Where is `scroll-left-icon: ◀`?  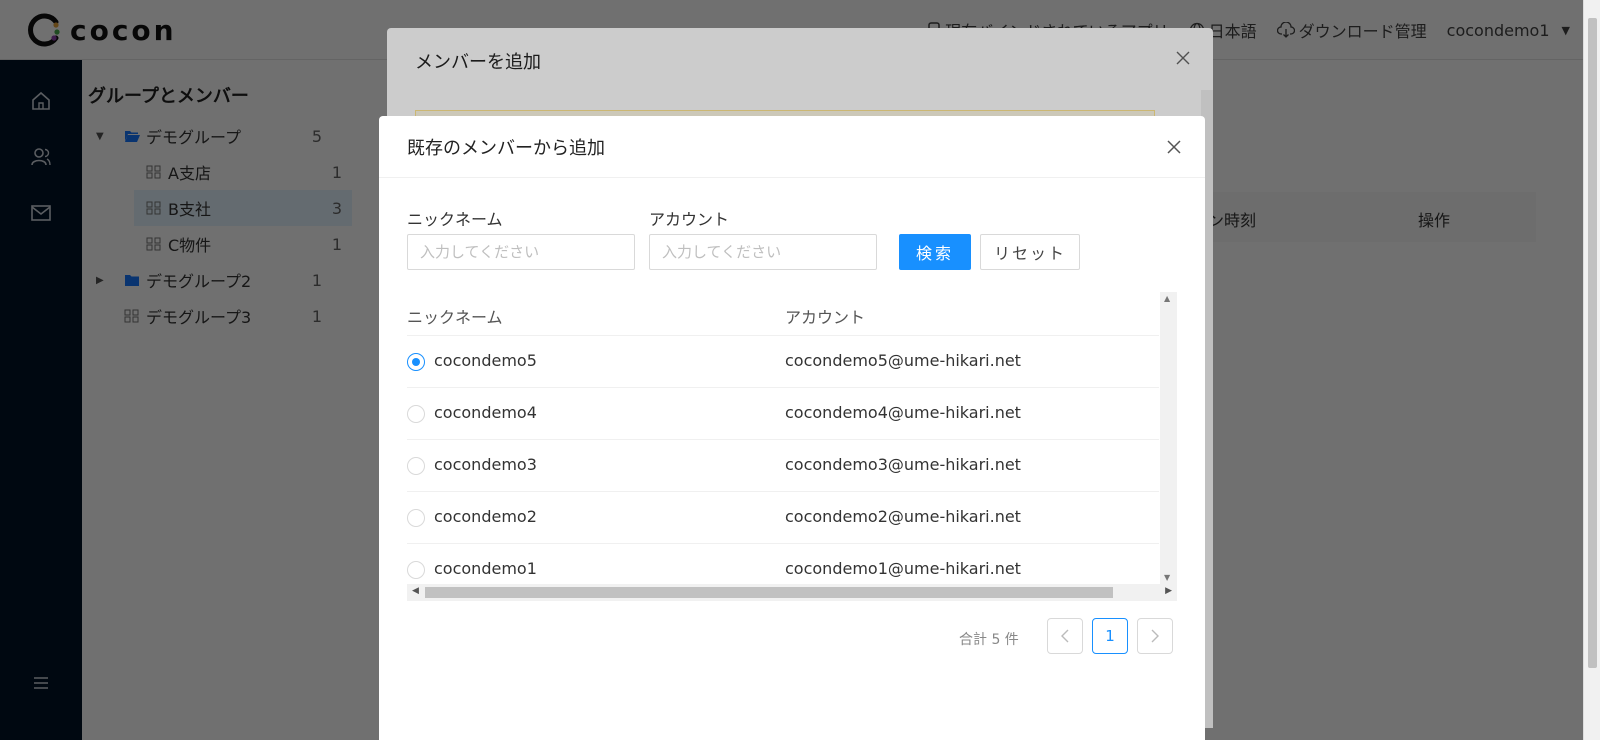
scroll-left-icon: ◀ is located at coordinates (415, 591).